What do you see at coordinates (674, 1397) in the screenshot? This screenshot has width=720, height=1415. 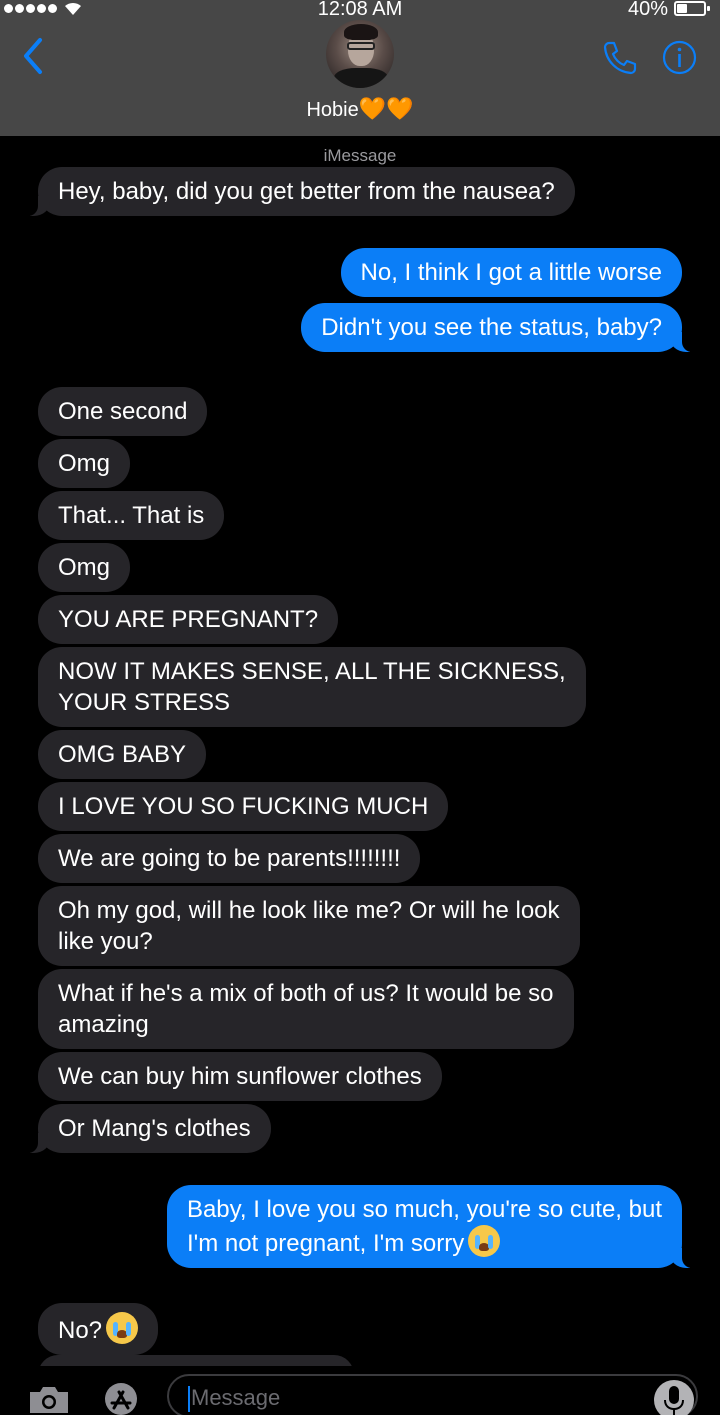 I see `microphone-icon` at bounding box center [674, 1397].